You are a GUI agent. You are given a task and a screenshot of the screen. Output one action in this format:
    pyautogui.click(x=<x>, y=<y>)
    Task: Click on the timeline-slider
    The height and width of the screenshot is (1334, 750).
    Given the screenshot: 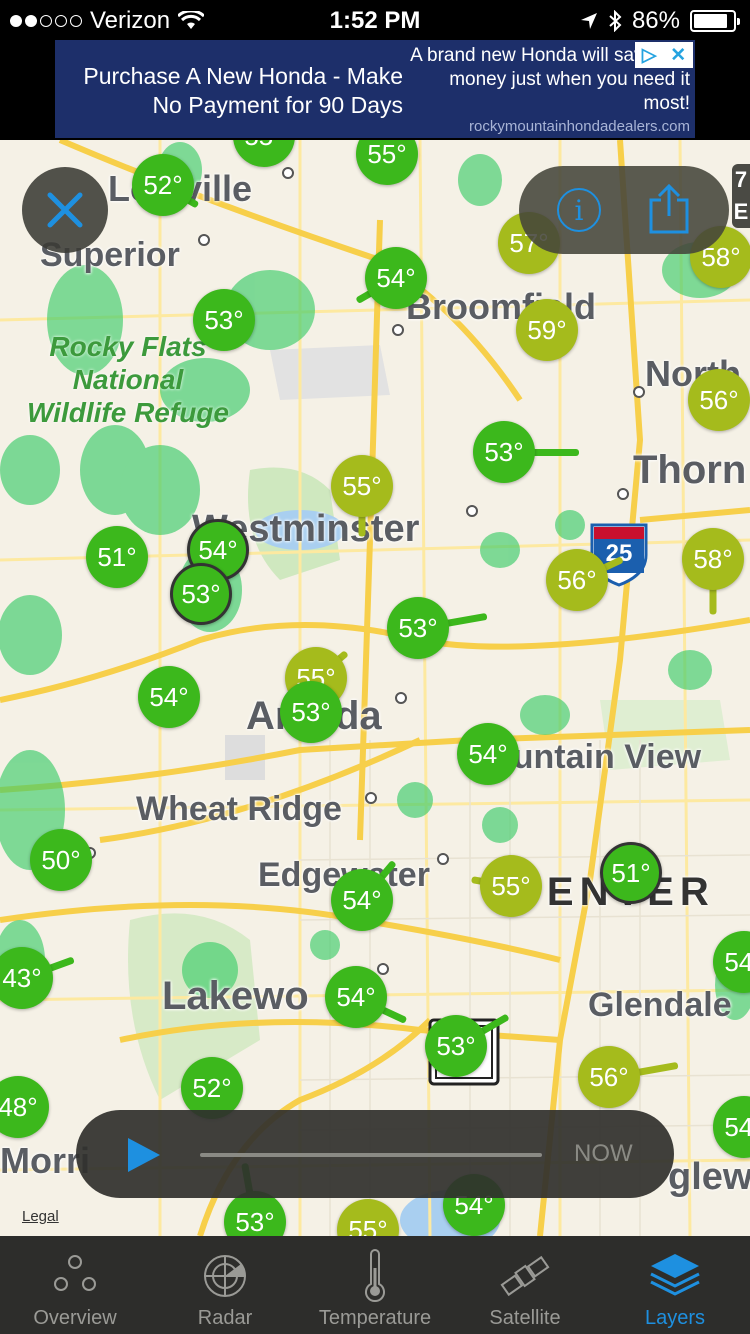 What is the action you would take?
    pyautogui.click(x=371, y=1155)
    